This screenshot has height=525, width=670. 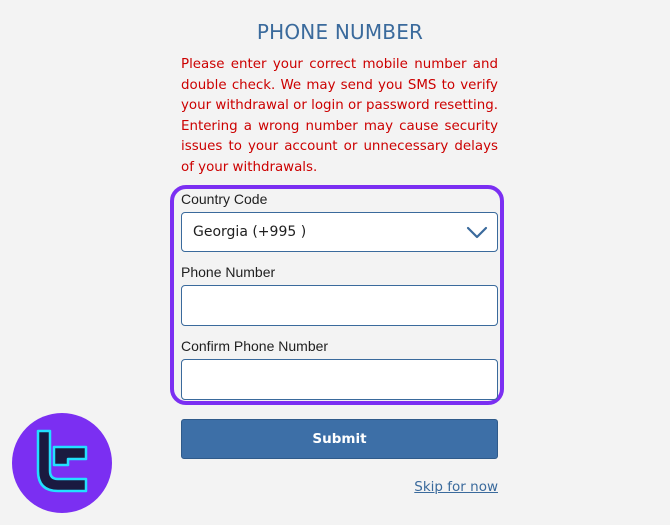 I want to click on phone-number-input, so click(x=339, y=305).